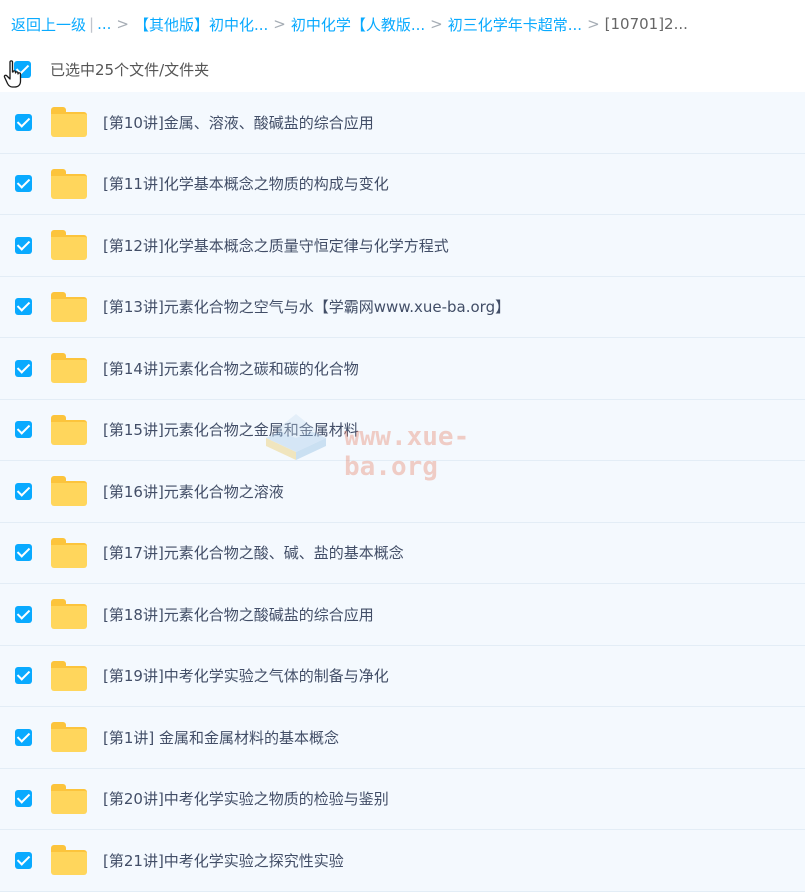  What do you see at coordinates (402, 615) in the screenshot?
I see `list-item: [第18讲]元素化合物之酸碱盐的综合应用` at bounding box center [402, 615].